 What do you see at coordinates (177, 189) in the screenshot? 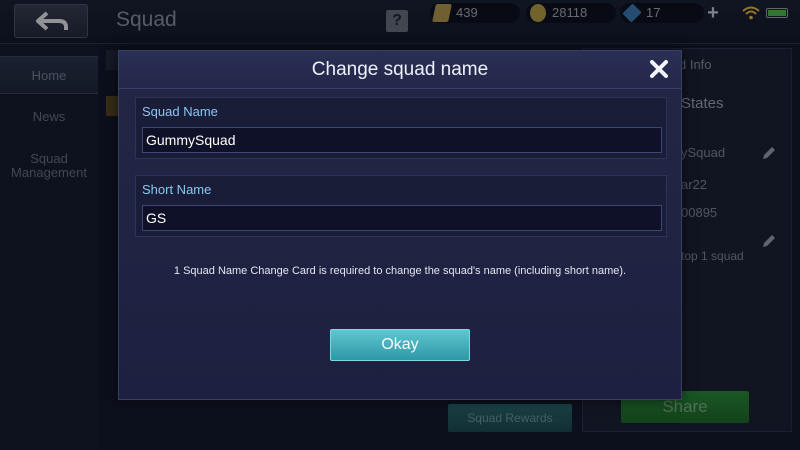
I see `short-name-label: Short Name` at bounding box center [177, 189].